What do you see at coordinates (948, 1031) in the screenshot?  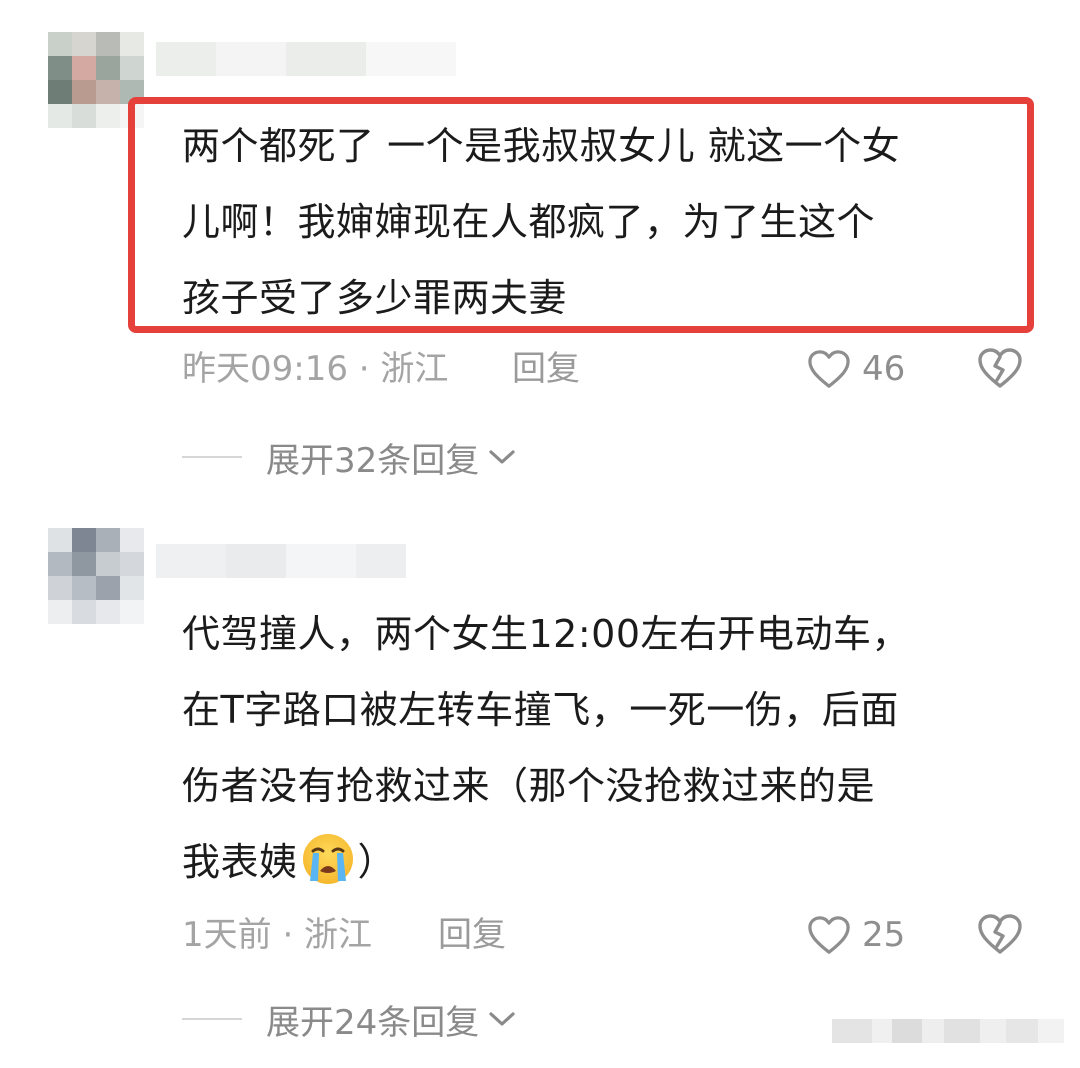 I see `watermark` at bounding box center [948, 1031].